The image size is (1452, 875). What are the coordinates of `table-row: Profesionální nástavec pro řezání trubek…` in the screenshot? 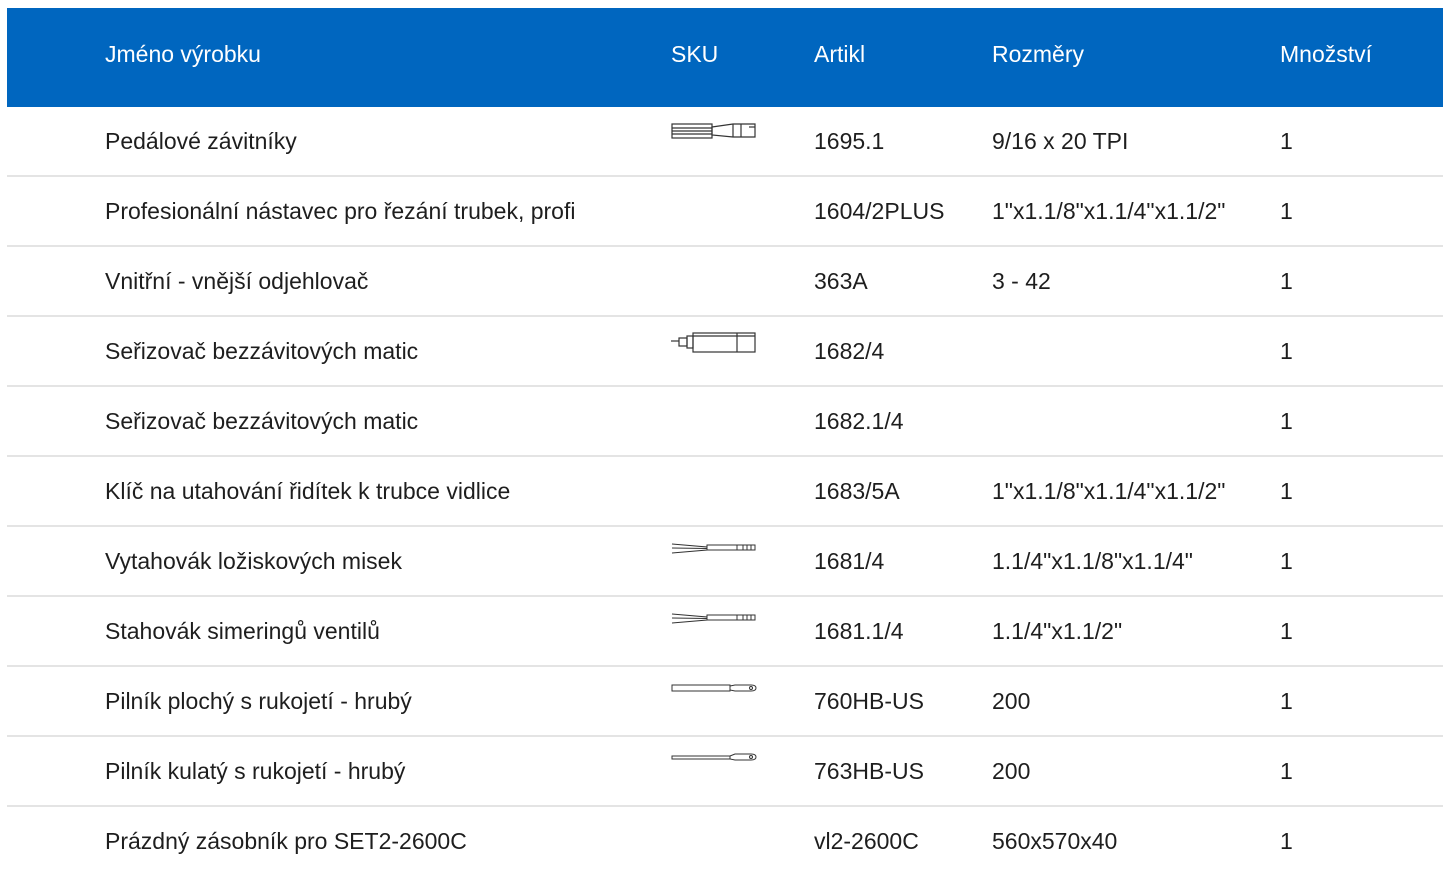 It's located at (725, 212).